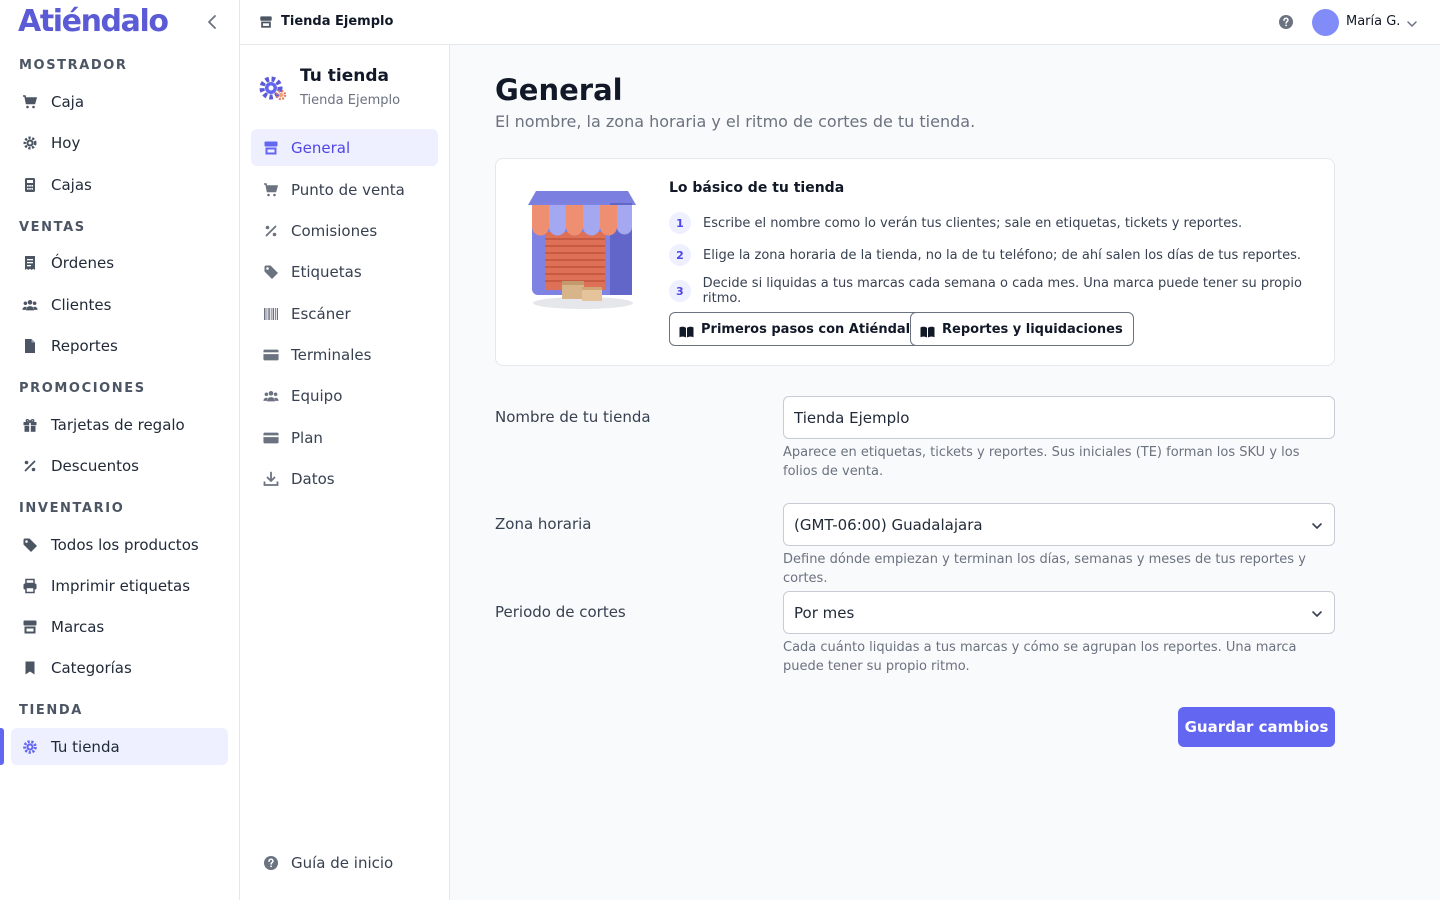  I want to click on top-bar: Tienda Ejemplo María G., so click(840, 22).